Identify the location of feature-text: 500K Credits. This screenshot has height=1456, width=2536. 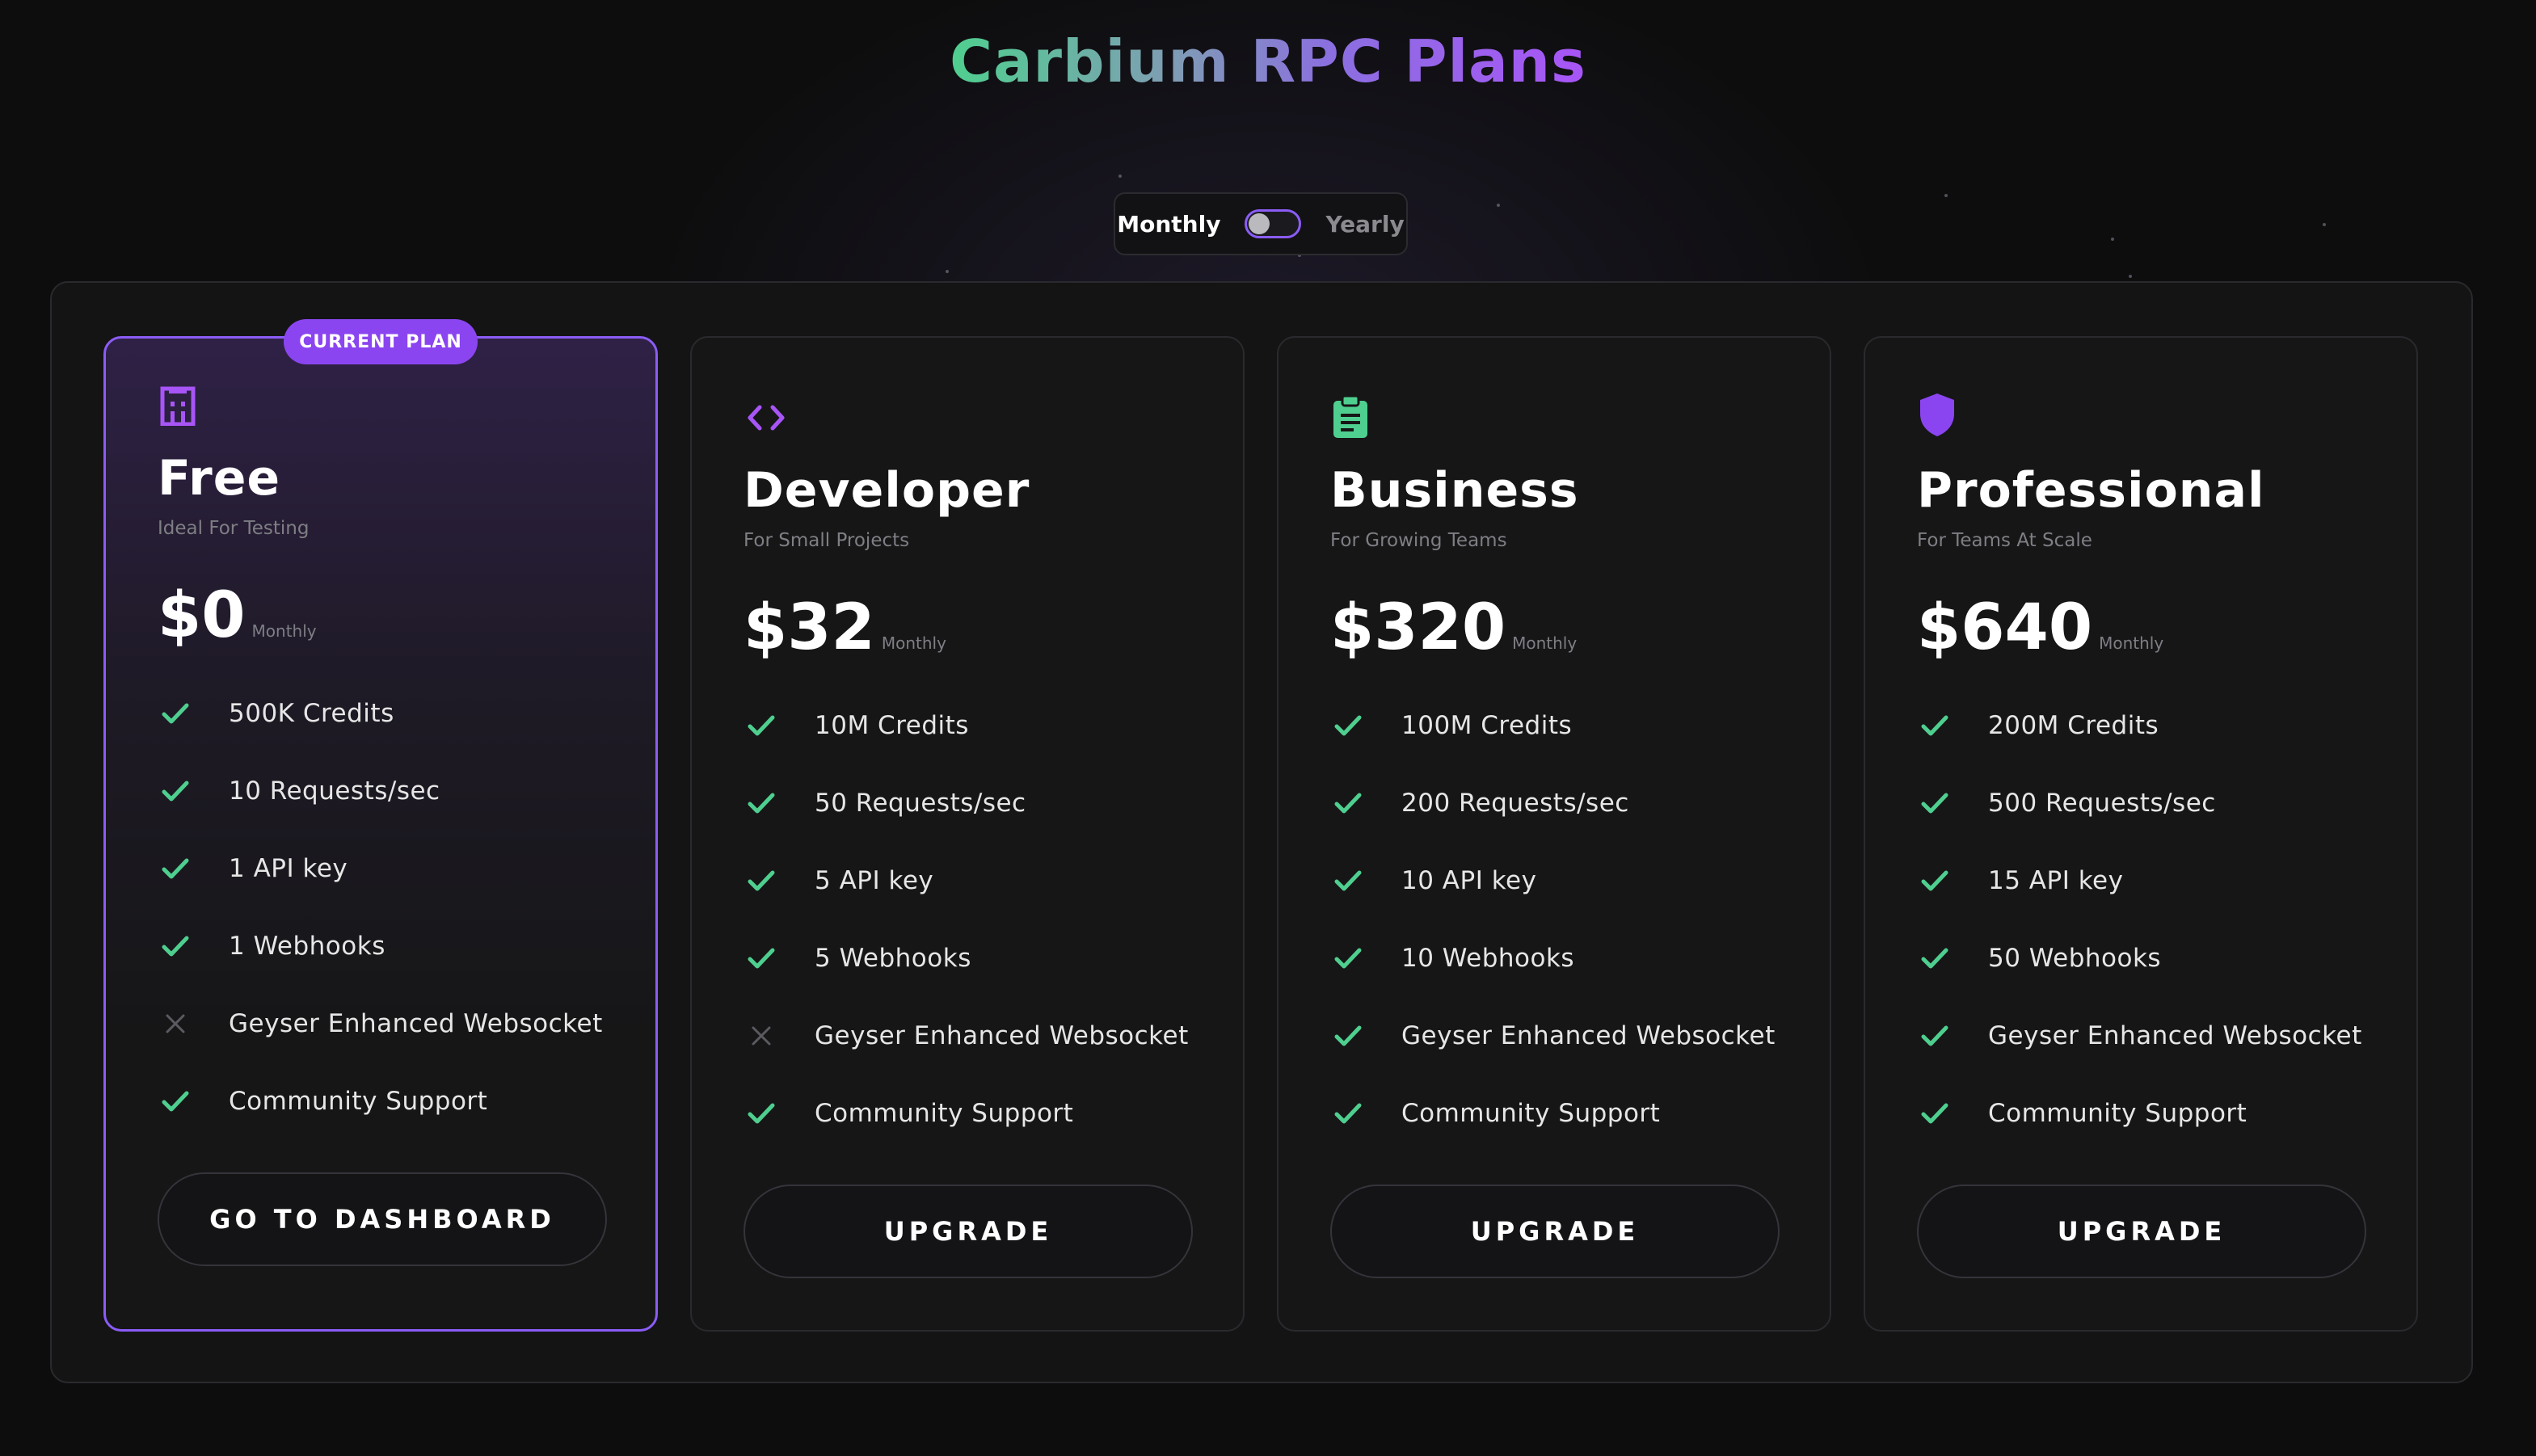
(312, 713).